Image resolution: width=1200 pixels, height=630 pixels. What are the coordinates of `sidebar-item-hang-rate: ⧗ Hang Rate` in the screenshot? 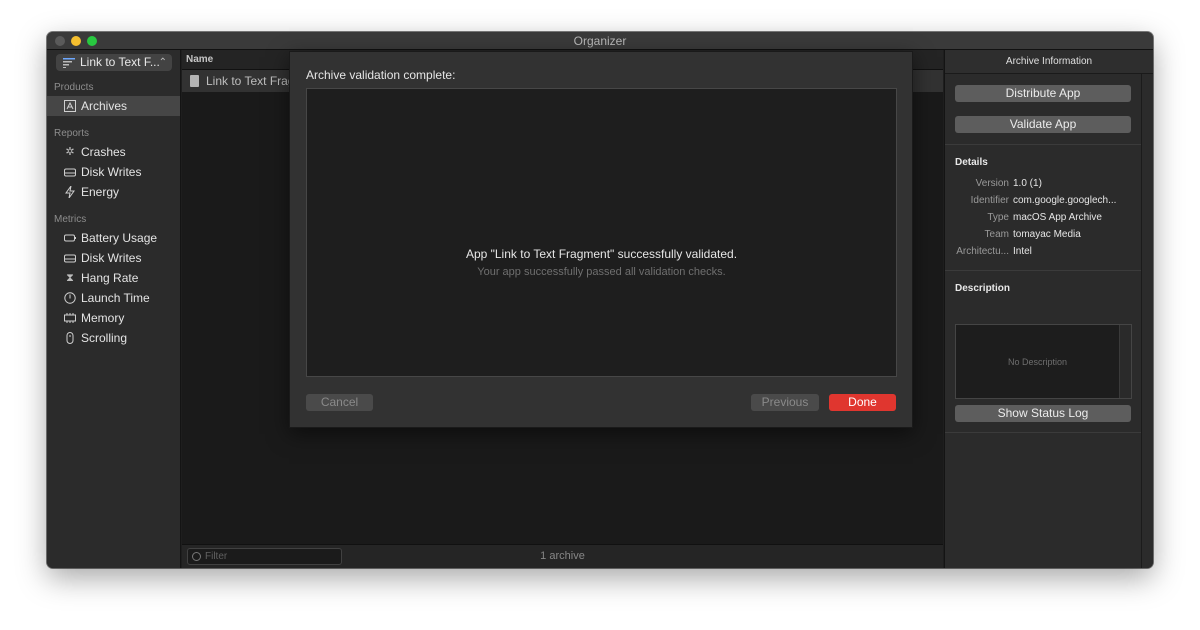 It's located at (113, 278).